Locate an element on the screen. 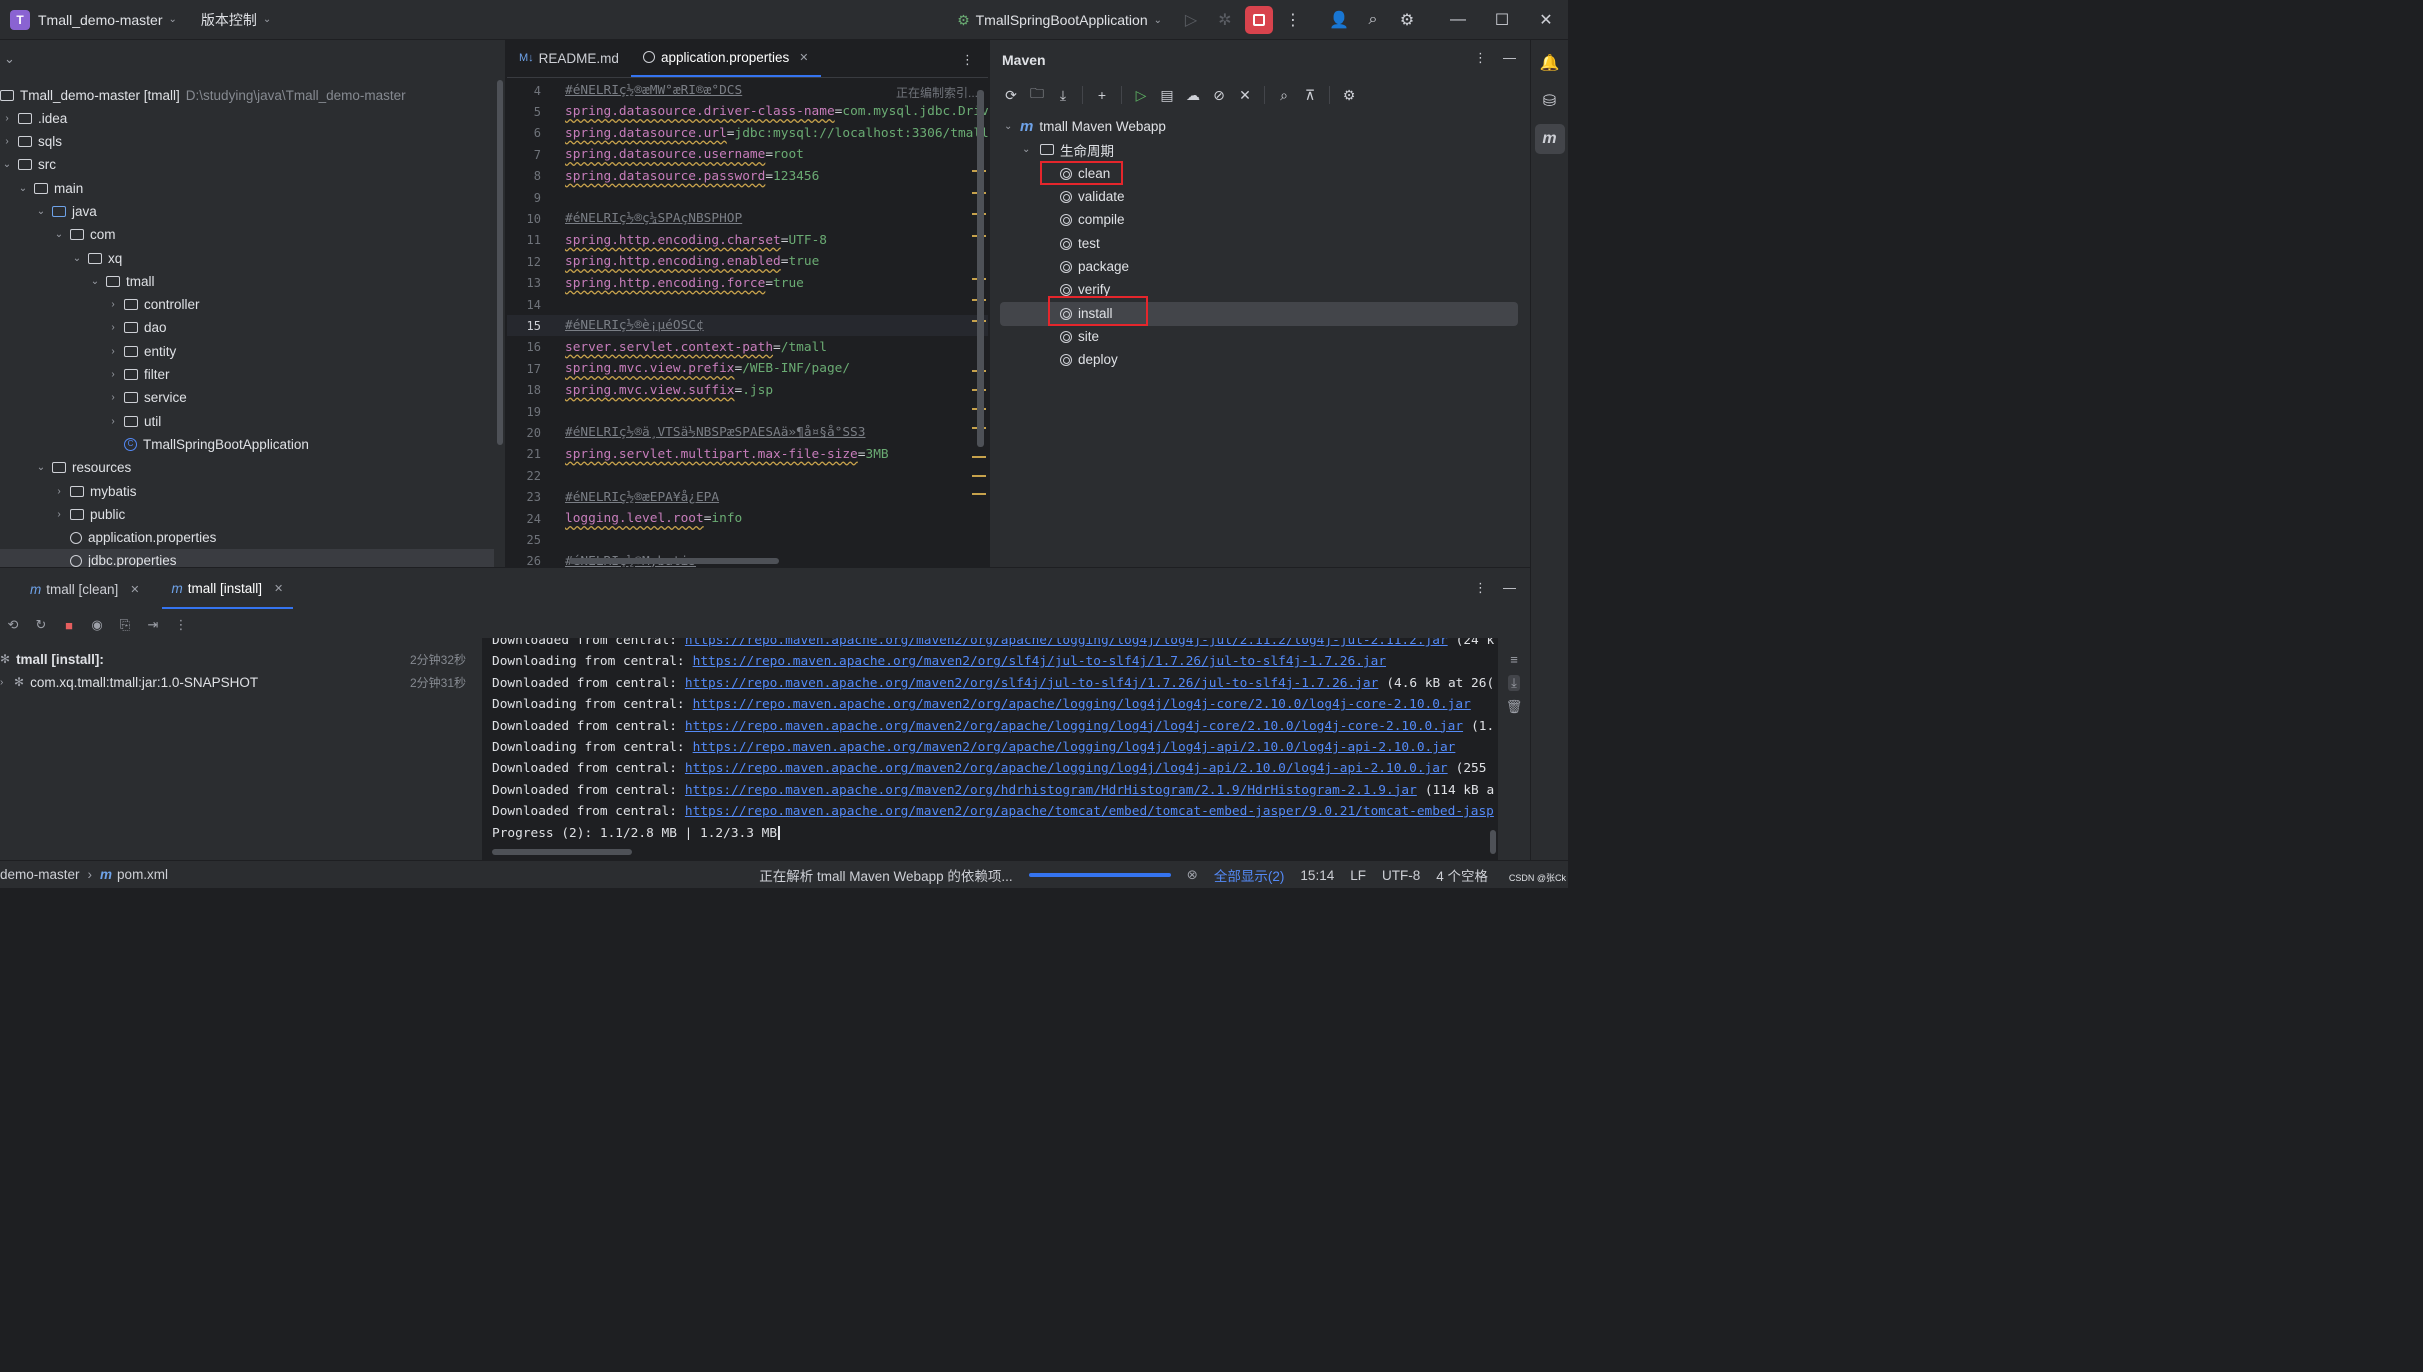  code-line: 13 spring.http.encoding.force=true is located at coordinates (747, 283).